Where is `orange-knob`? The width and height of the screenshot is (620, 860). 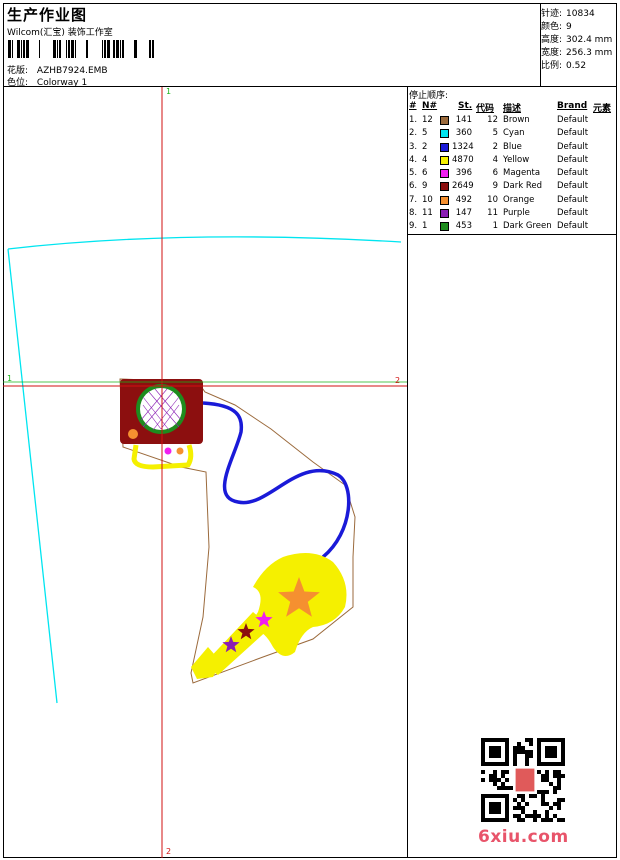
orange-knob is located at coordinates (133, 434).